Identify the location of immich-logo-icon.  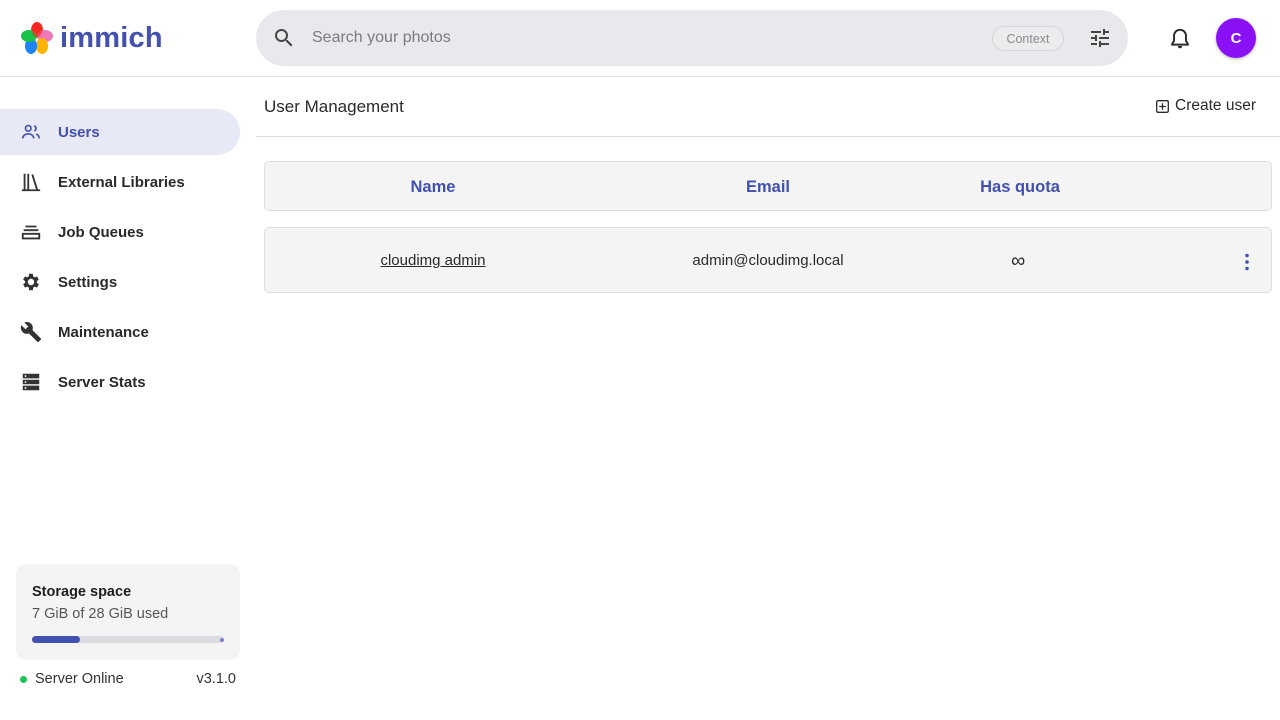
(37, 38).